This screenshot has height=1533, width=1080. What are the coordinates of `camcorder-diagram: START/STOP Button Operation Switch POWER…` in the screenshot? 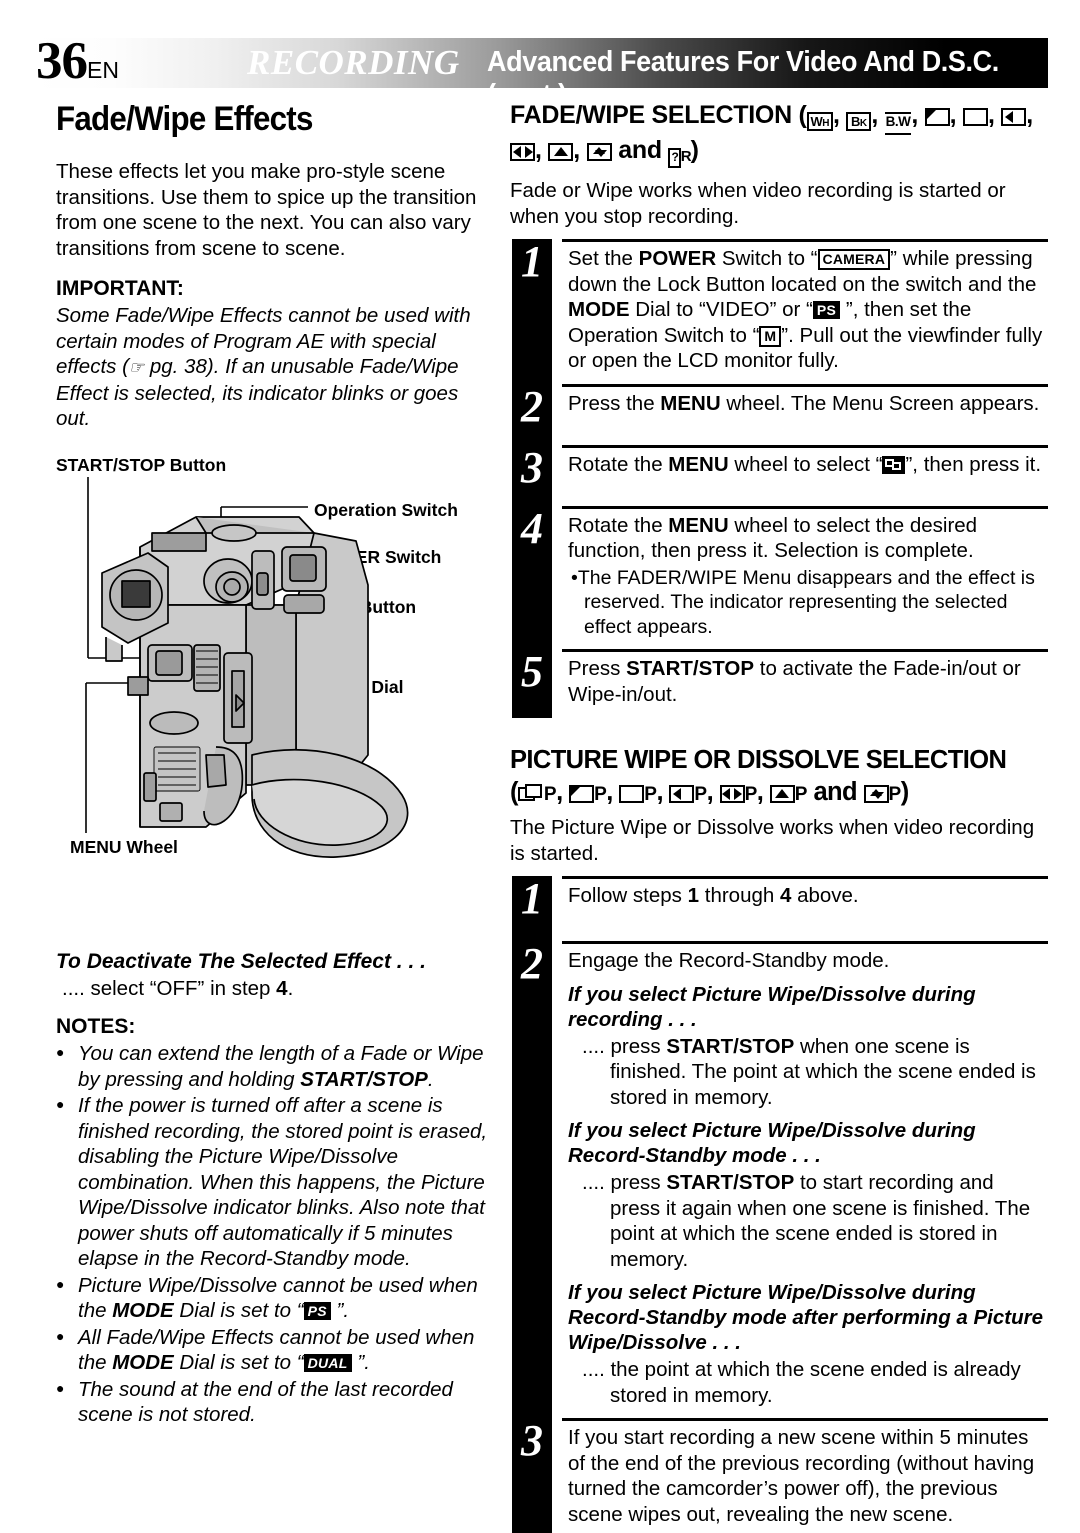 It's located at (276, 665).